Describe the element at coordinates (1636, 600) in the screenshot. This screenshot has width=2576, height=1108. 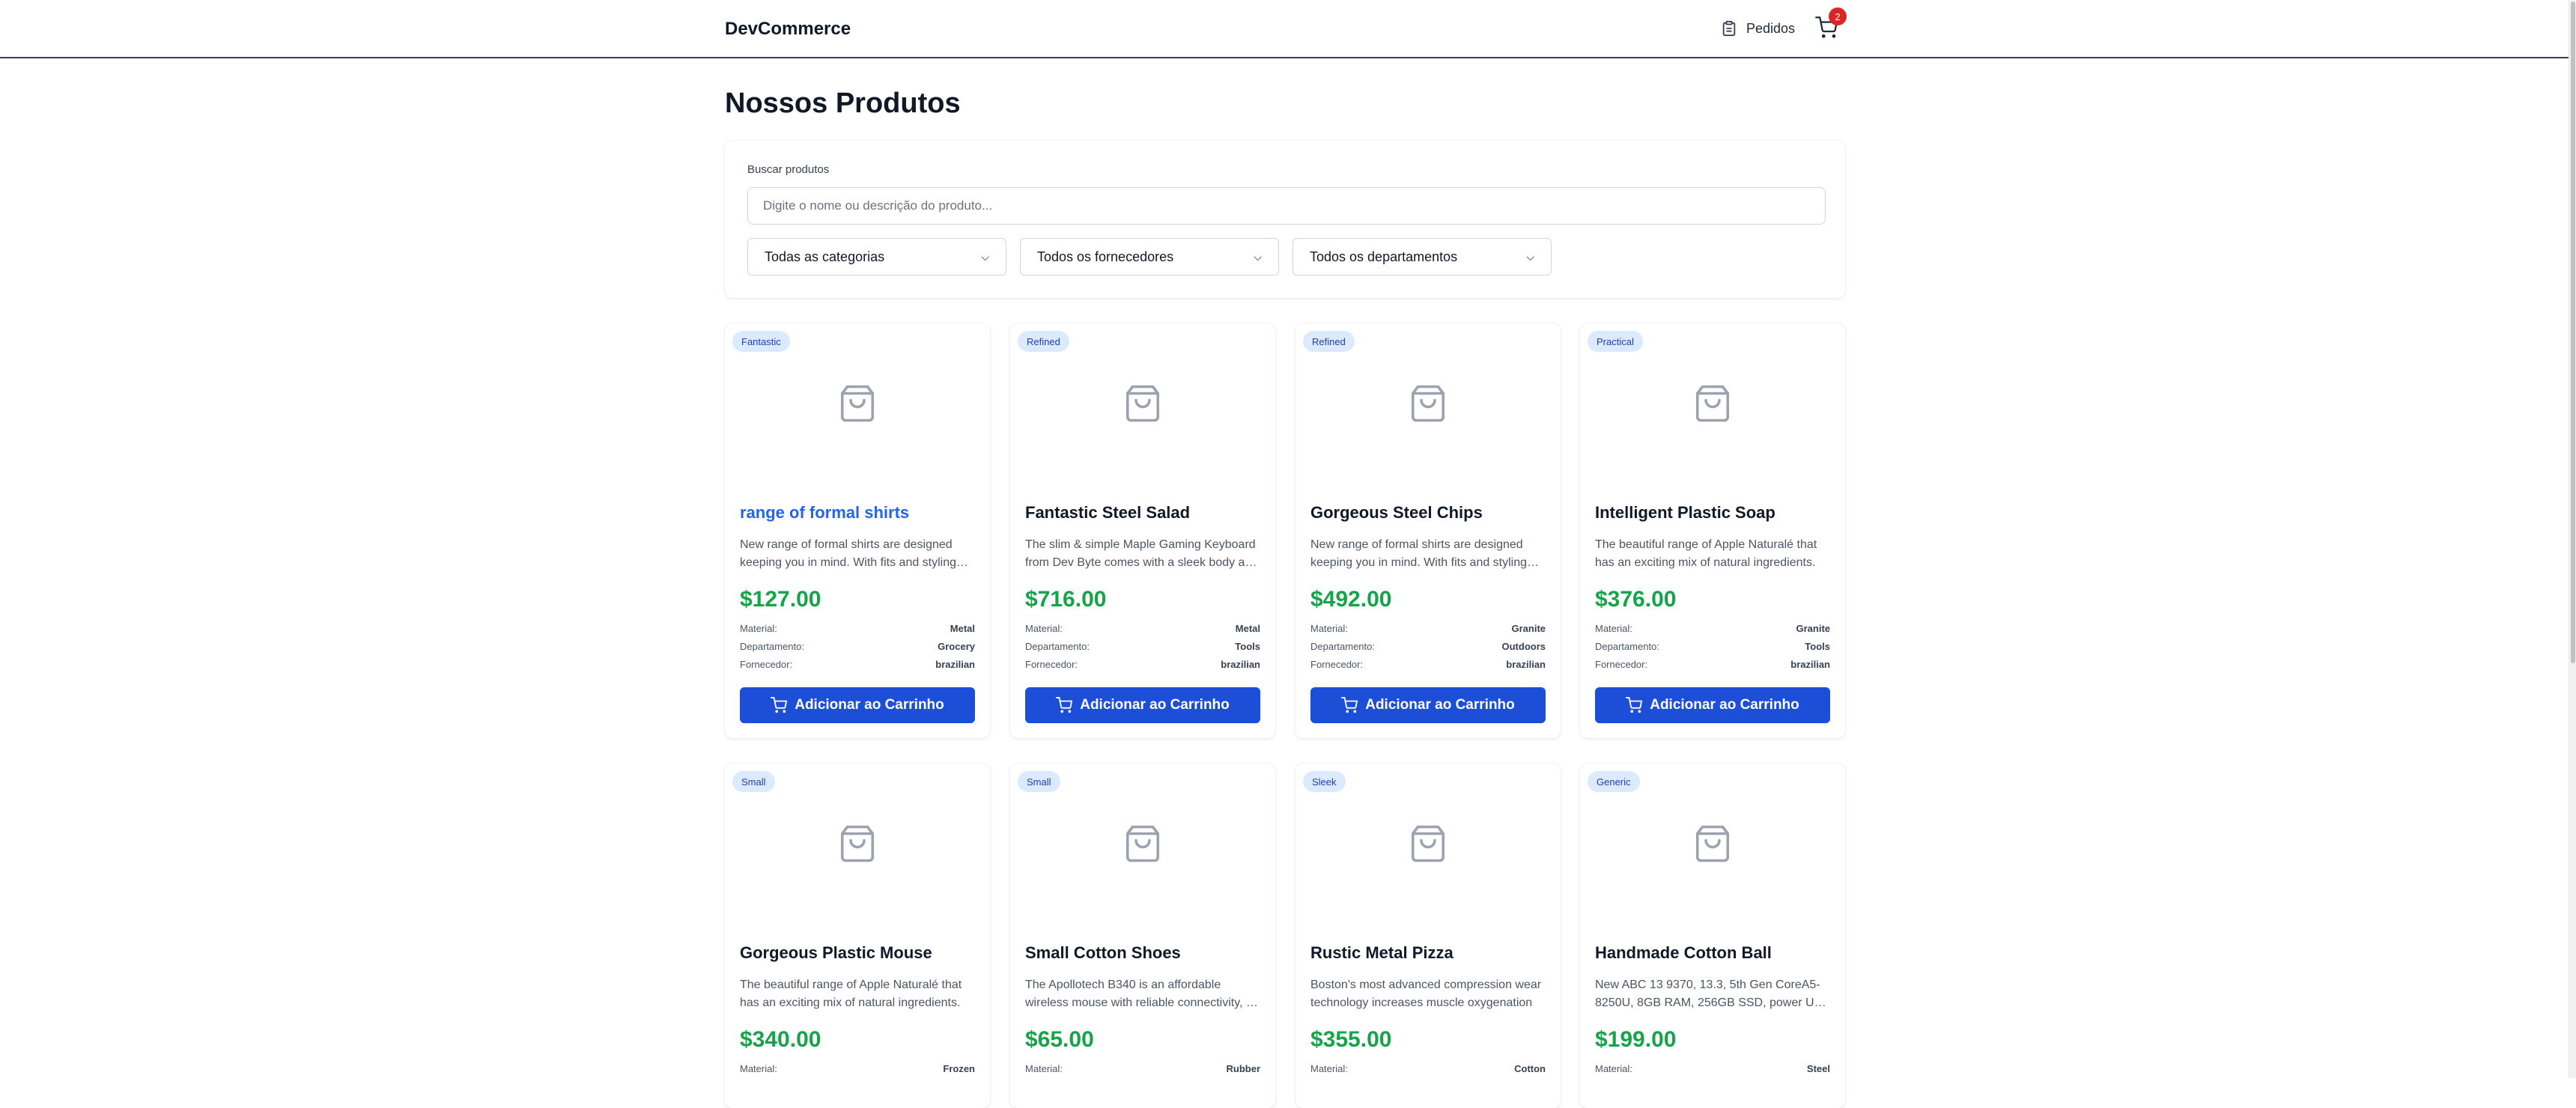
I see `product-price: $376.00` at that location.